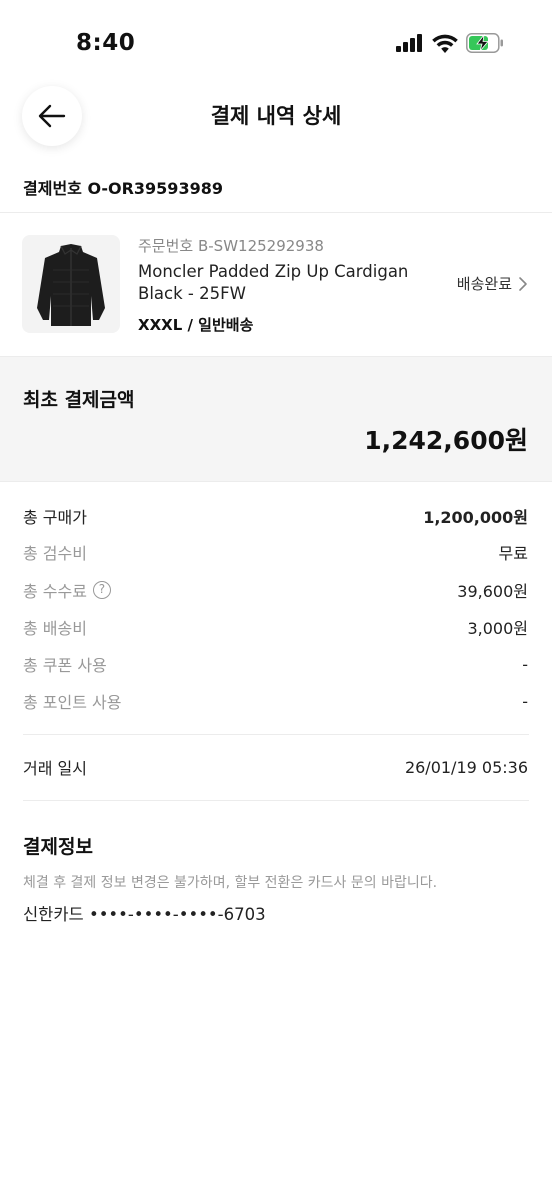  What do you see at coordinates (492, 591) in the screenshot?
I see `breakdown-value: 39,600원` at bounding box center [492, 591].